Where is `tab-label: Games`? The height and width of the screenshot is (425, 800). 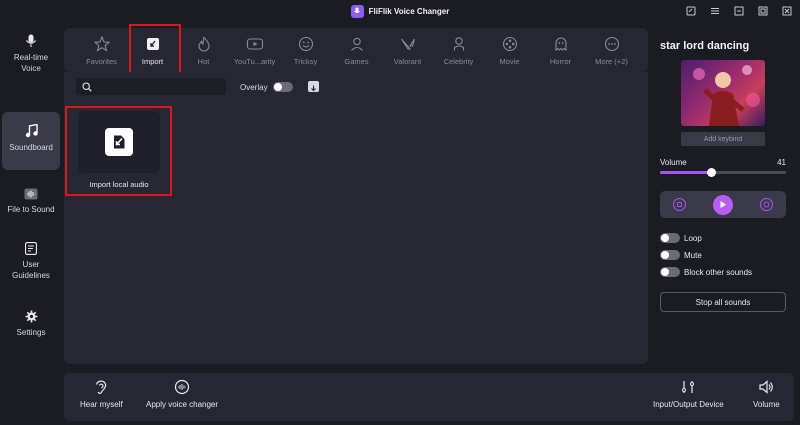
tab-label: Games is located at coordinates (356, 61).